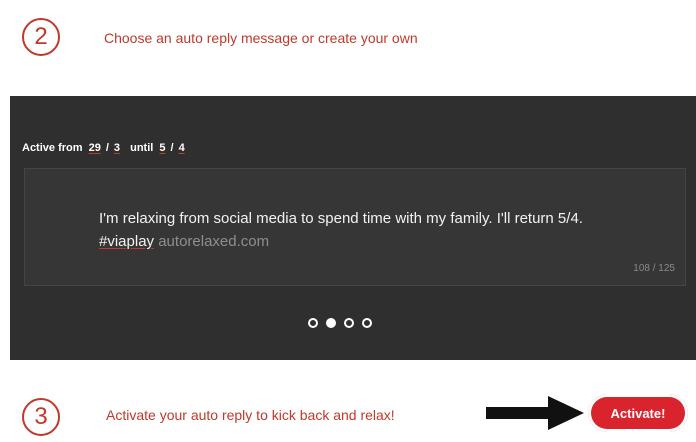 The height and width of the screenshot is (442, 696). I want to click on step-3-number-text: 3, so click(41, 416).